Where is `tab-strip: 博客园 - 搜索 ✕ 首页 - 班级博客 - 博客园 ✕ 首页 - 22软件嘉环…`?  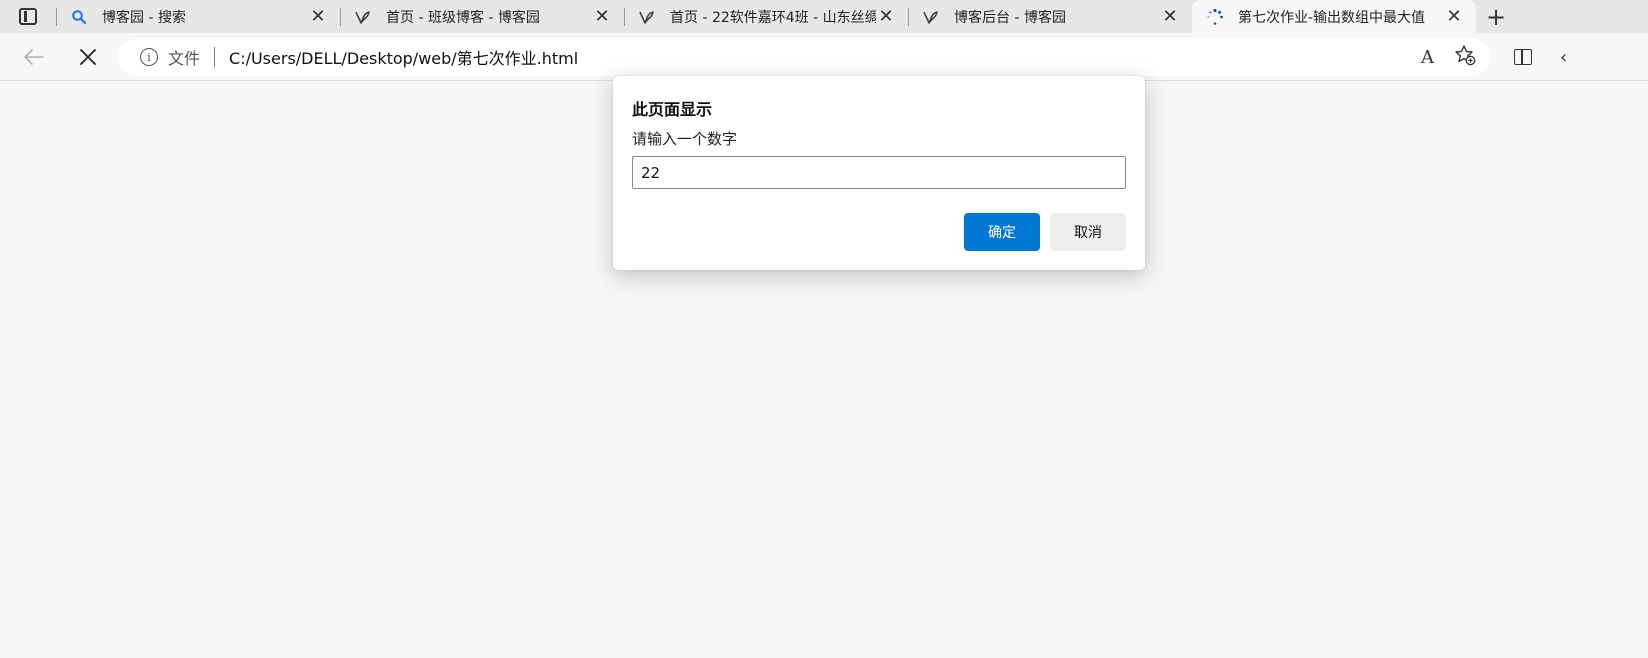 tab-strip: 博客园 - 搜索 ✕ 首页 - 班级博客 - 博客园 ✕ 首页 - 22软件嘉环… is located at coordinates (824, 16).